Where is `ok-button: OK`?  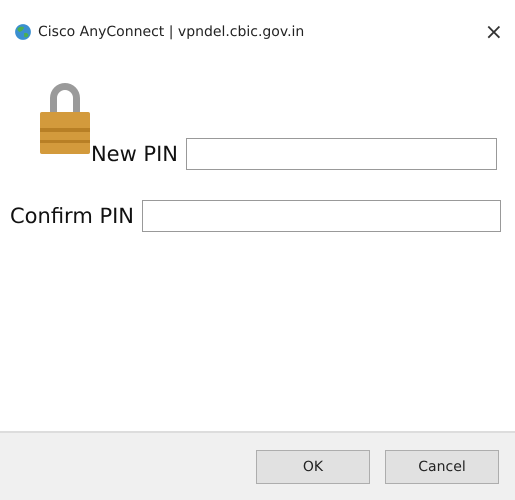 ok-button: OK is located at coordinates (313, 467).